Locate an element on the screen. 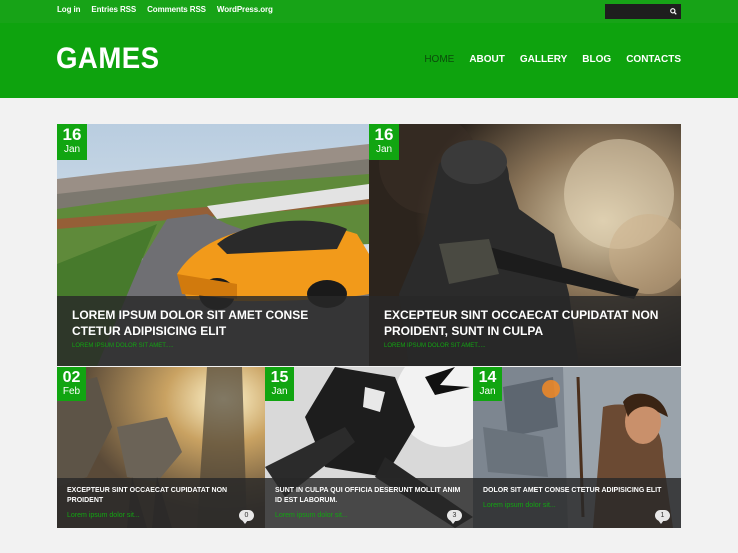 The image size is (738, 553). search-icon is located at coordinates (673, 11).